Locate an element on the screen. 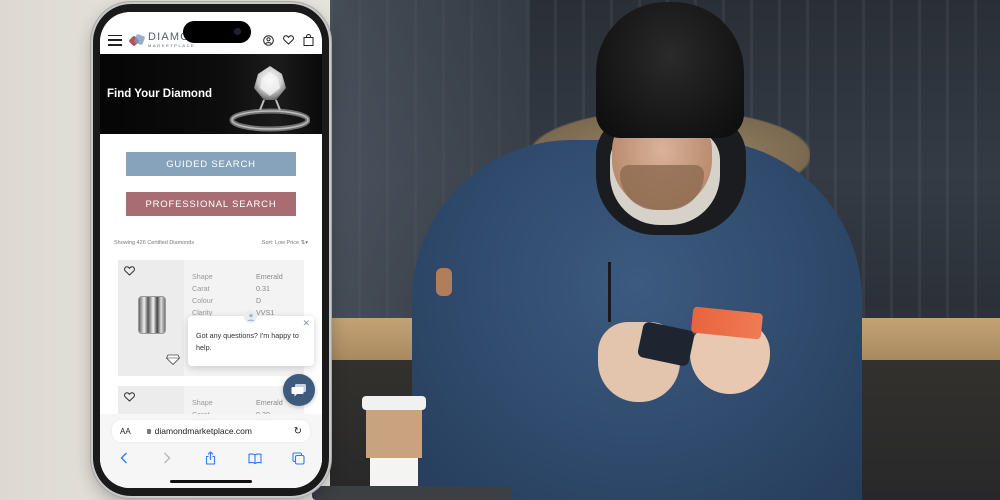  home-indicator is located at coordinates (211, 481).